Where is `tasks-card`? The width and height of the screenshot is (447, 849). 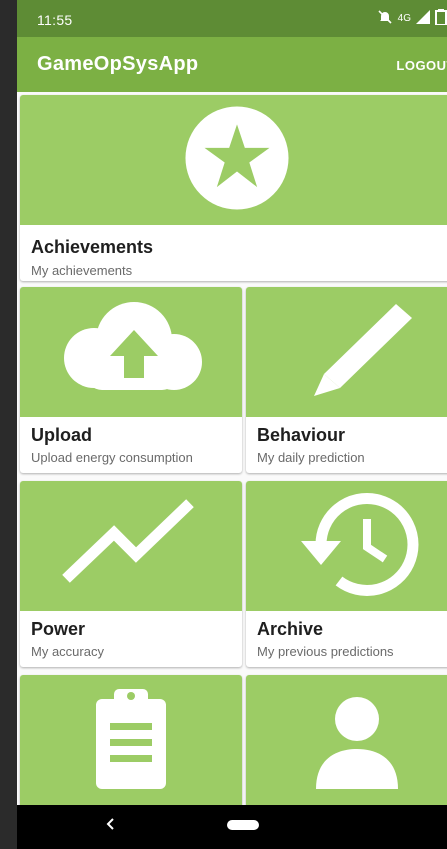 tasks-card is located at coordinates (131, 740).